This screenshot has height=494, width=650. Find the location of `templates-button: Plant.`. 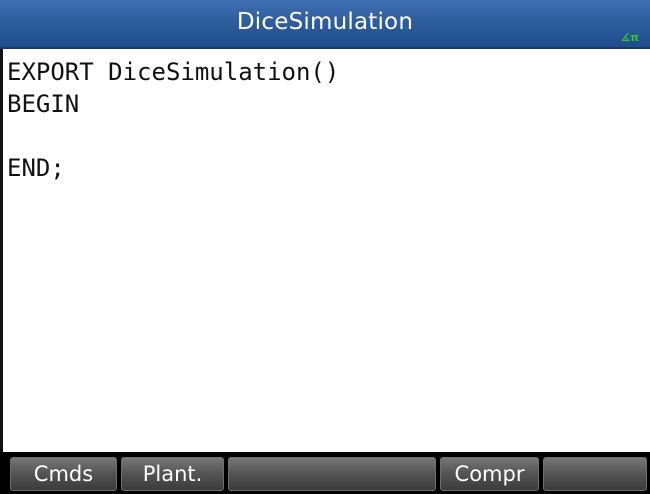

templates-button: Plant. is located at coordinates (172, 474).